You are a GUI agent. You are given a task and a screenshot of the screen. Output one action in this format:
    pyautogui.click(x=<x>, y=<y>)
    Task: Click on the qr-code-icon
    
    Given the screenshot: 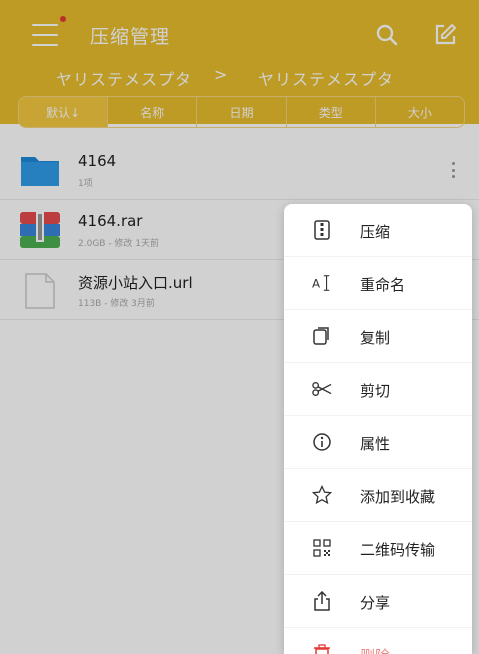 What is the action you would take?
    pyautogui.click(x=322, y=548)
    